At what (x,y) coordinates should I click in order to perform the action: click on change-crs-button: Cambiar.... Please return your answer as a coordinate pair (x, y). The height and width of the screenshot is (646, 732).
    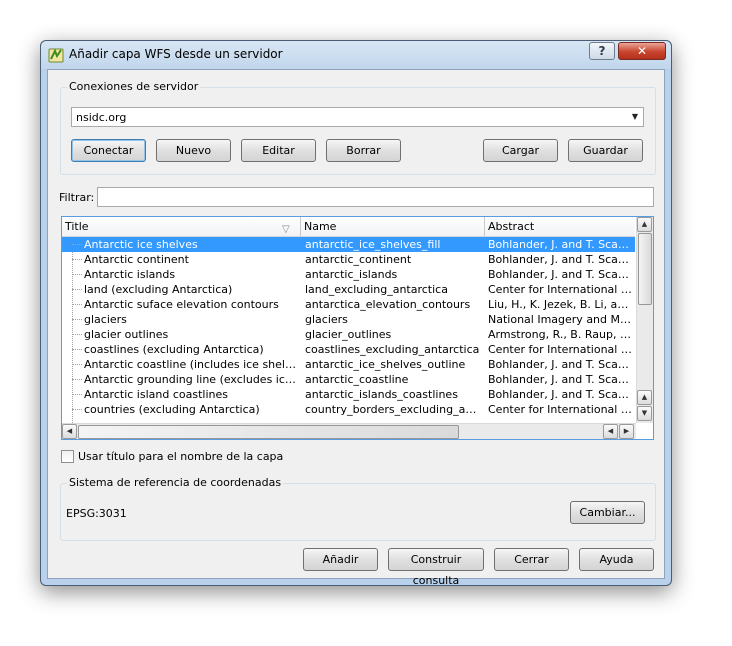
    Looking at the image, I should click on (607, 512).